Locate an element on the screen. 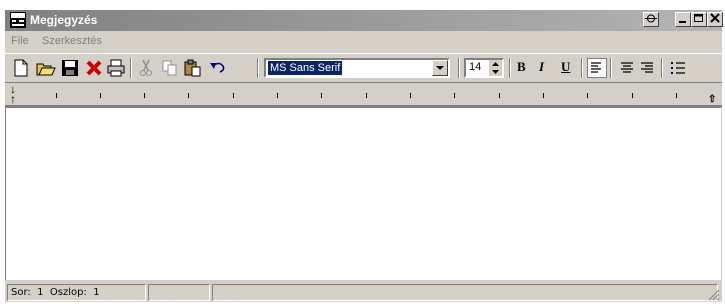  underline-button: U is located at coordinates (565, 67).